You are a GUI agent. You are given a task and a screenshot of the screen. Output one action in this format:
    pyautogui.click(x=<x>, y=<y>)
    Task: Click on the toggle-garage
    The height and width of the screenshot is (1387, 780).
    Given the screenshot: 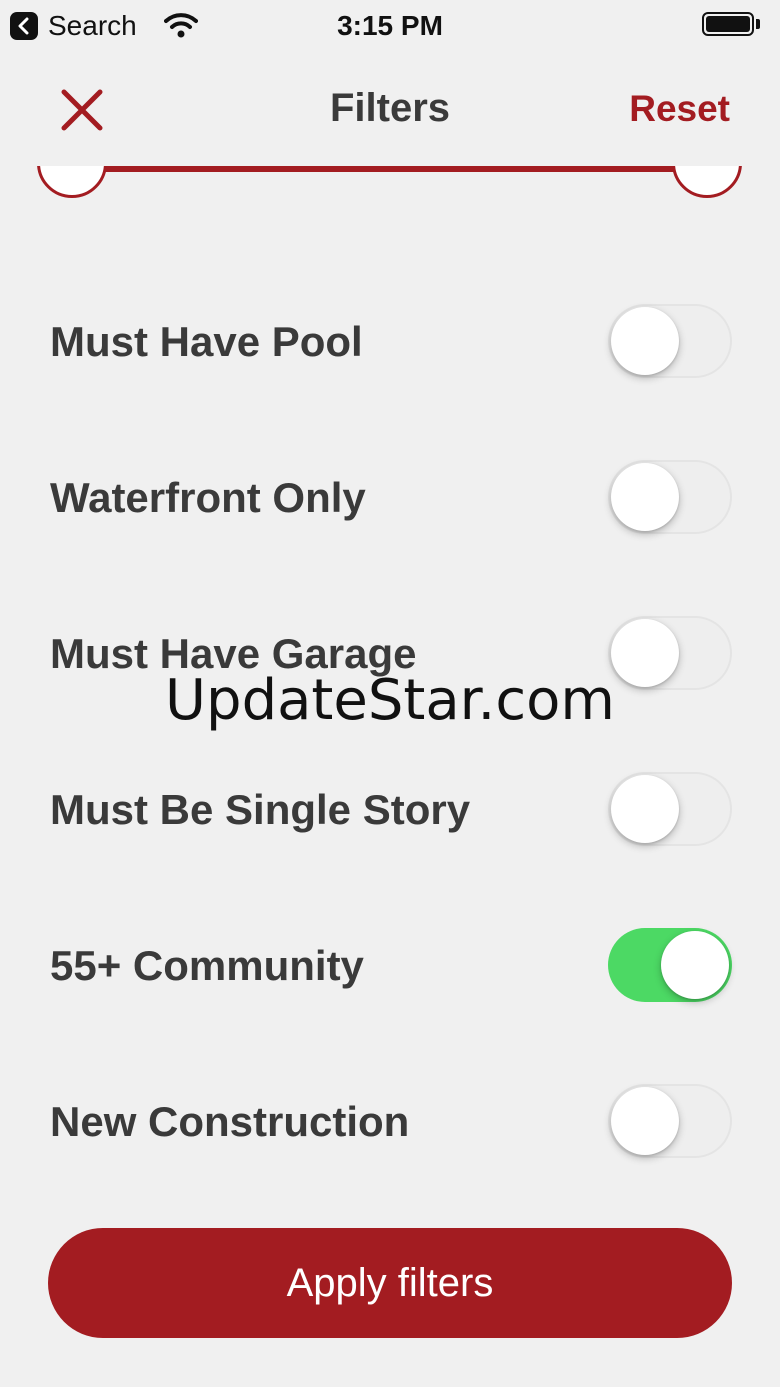 What is the action you would take?
    pyautogui.click(x=670, y=653)
    